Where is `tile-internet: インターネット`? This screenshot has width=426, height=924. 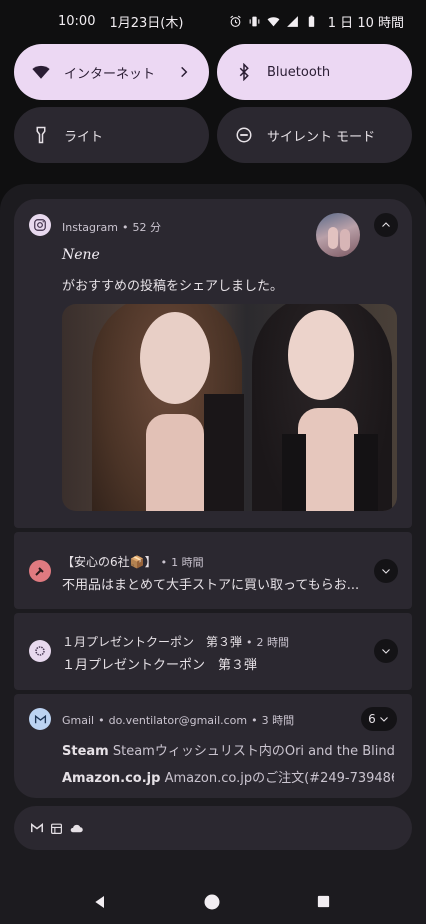
tile-internet: インターネット is located at coordinates (111, 72).